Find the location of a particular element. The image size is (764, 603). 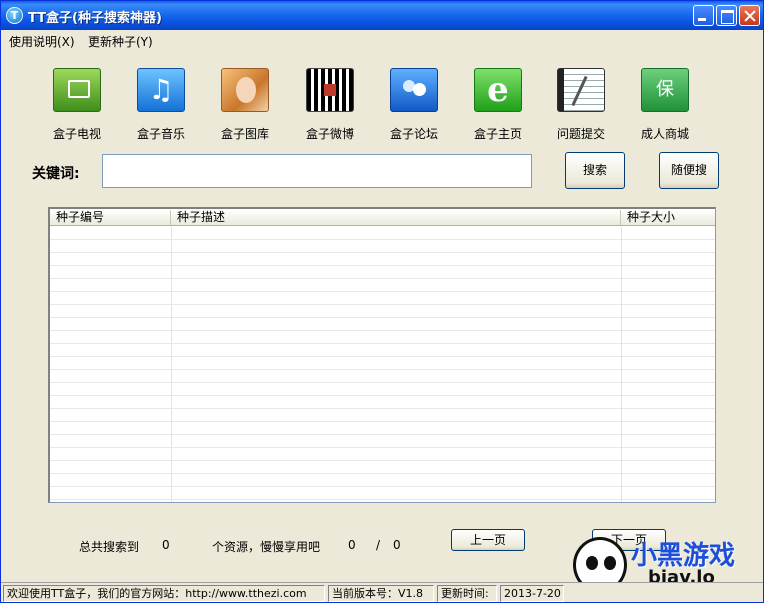

maximize-button is located at coordinates (726, 15).